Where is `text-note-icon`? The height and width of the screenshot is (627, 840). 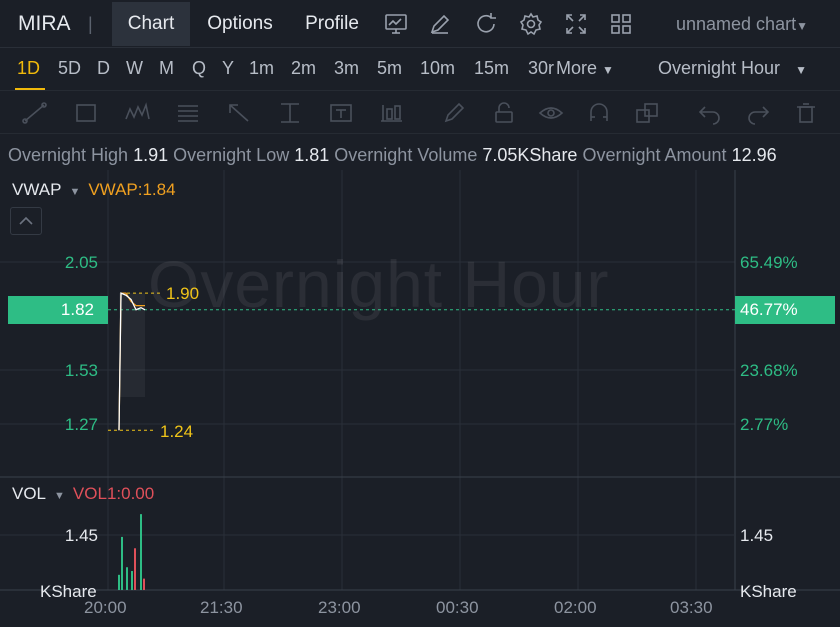 text-note-icon is located at coordinates (341, 113).